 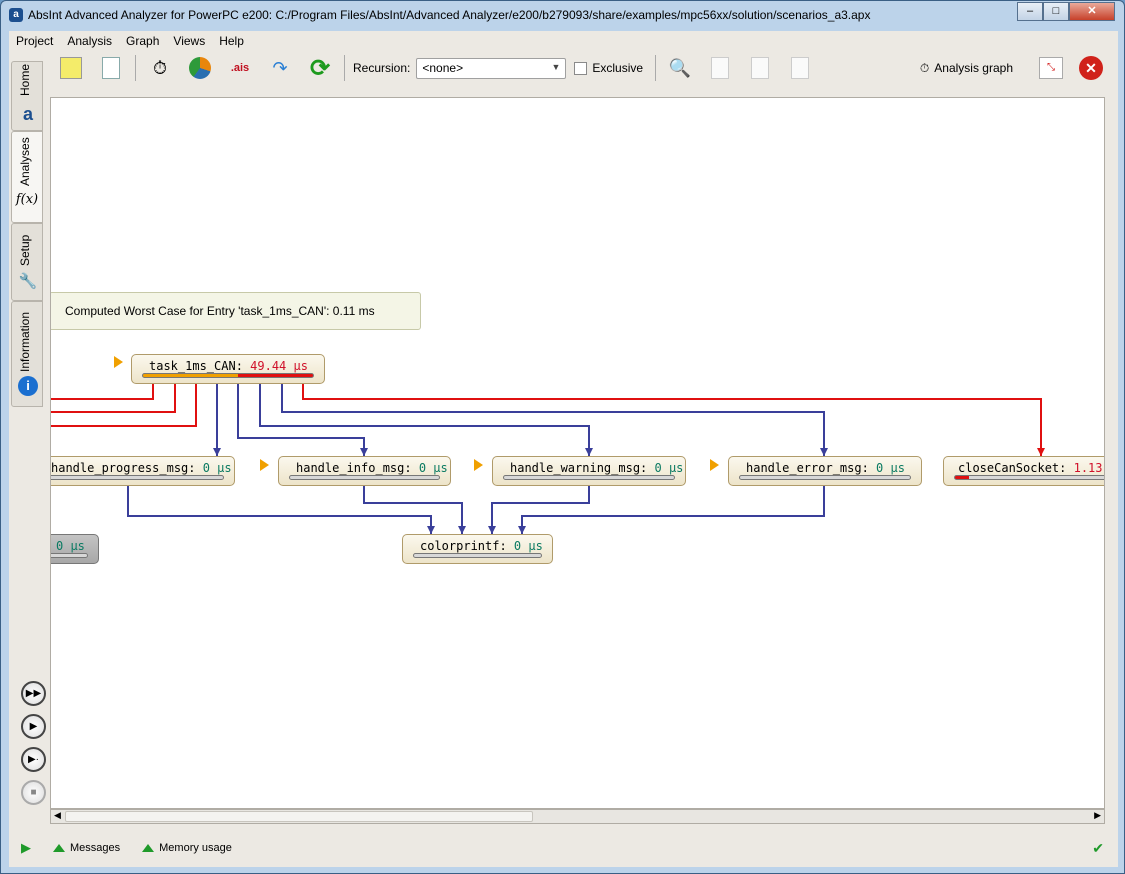 I want to click on memory-toggle-icon, so click(x=148, y=848).